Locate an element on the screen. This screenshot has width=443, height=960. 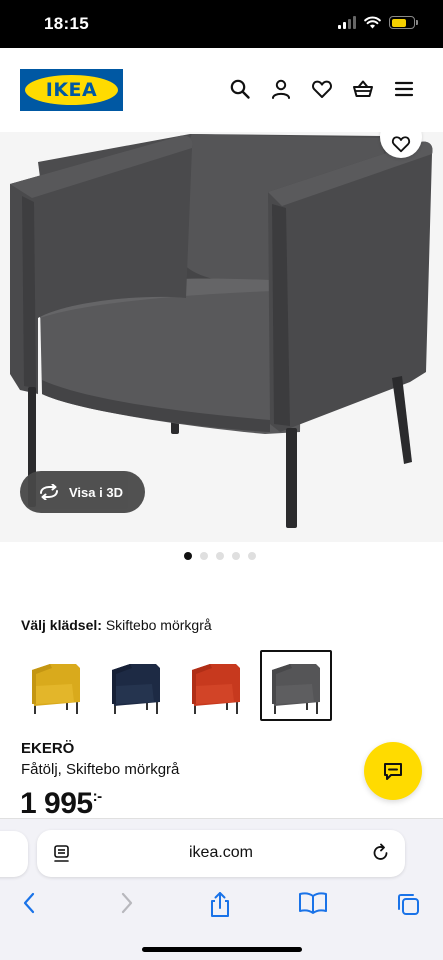
user-icon is located at coordinates (281, 89).